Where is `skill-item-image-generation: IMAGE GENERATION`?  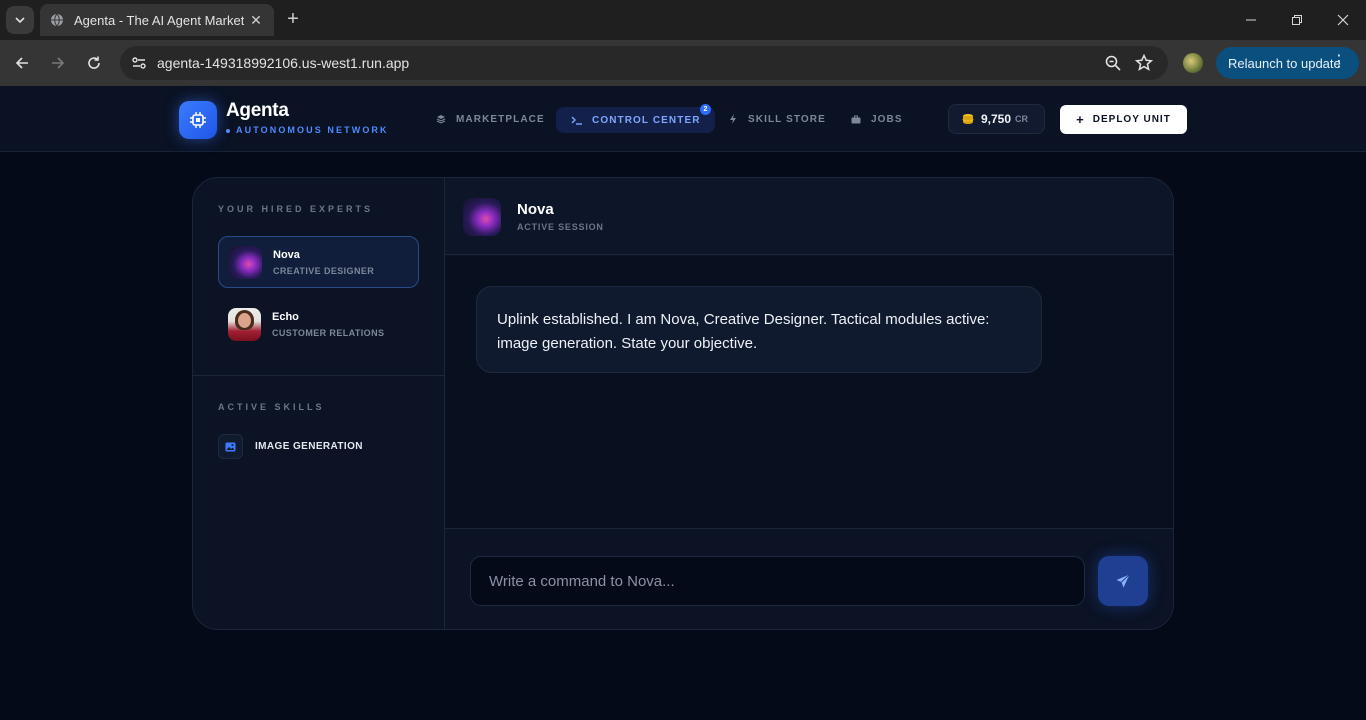 skill-item-image-generation: IMAGE GENERATION is located at coordinates (290, 446).